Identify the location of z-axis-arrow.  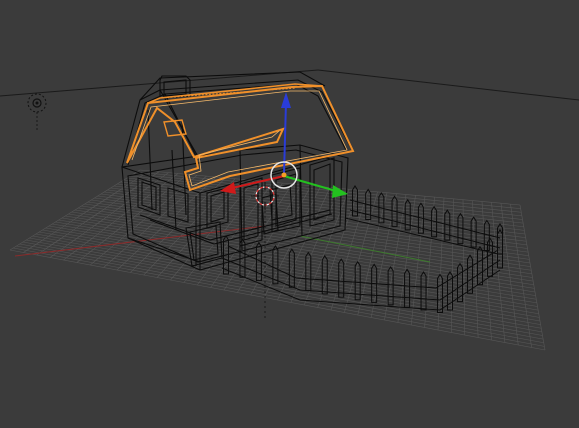
(286, 100).